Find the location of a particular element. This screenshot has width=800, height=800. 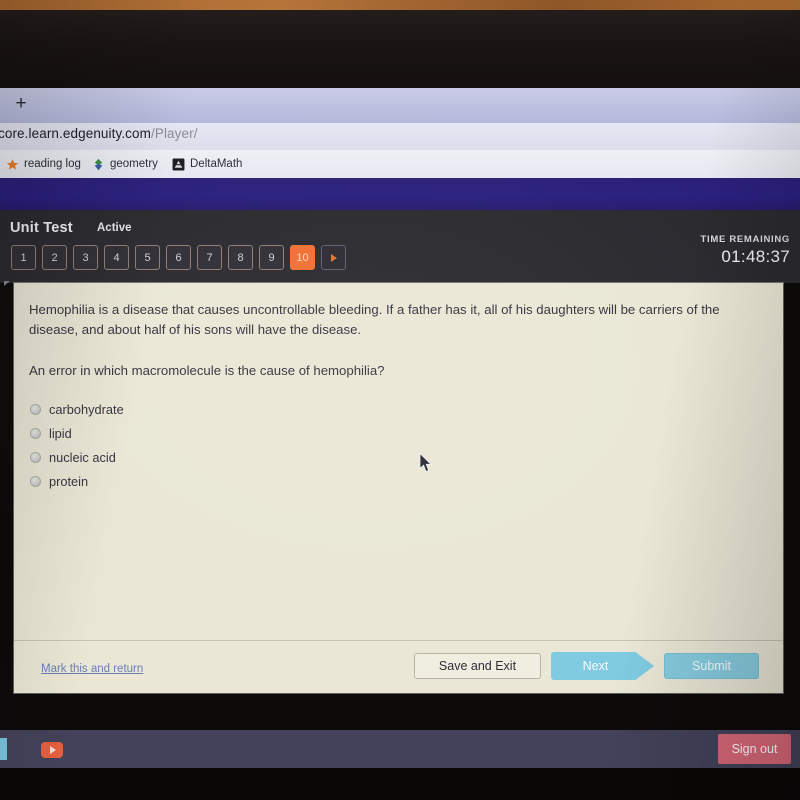

answer-option-label: lipid is located at coordinates (60, 433).